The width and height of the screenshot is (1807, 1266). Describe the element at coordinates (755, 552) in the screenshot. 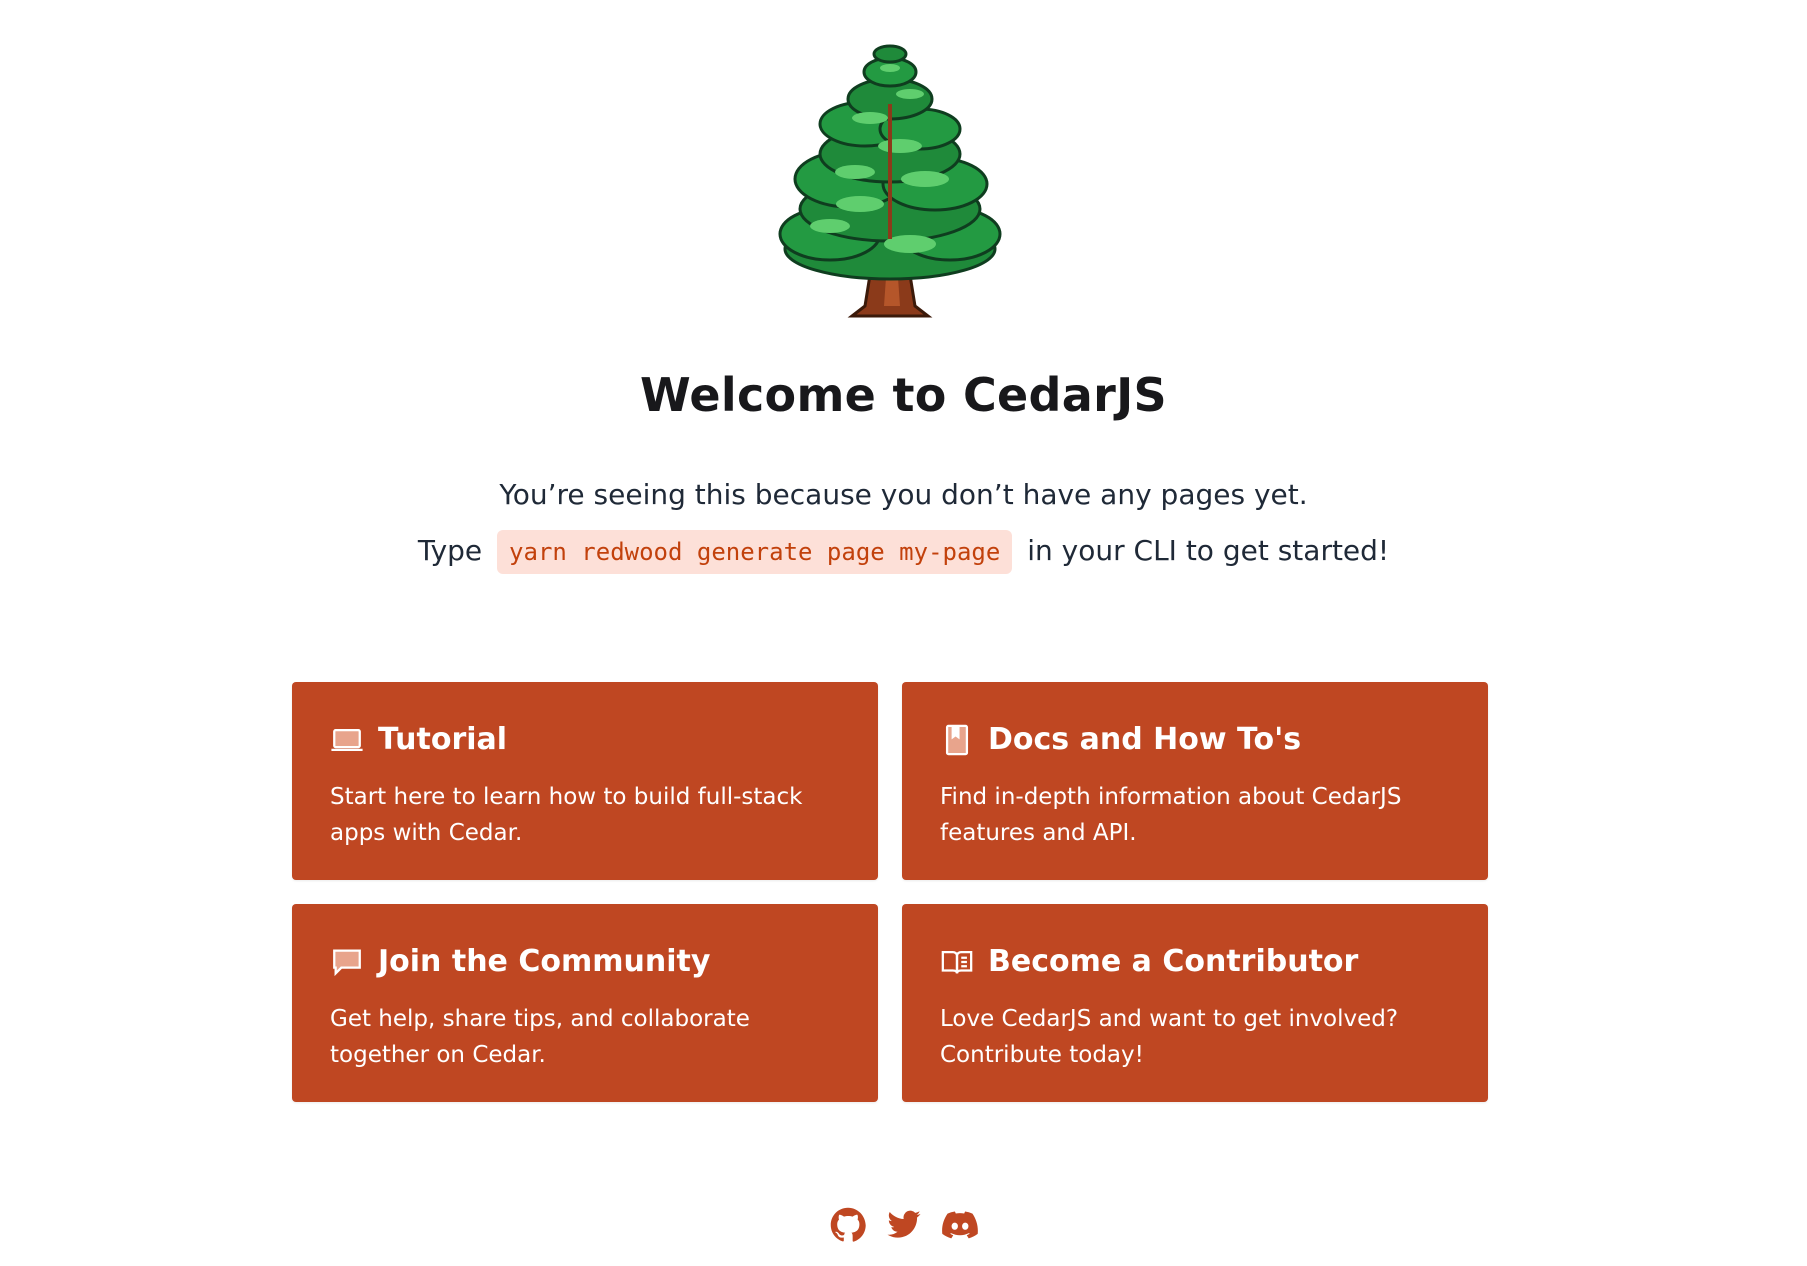

I see `generate-command: yarn redwood generate page my-page` at that location.